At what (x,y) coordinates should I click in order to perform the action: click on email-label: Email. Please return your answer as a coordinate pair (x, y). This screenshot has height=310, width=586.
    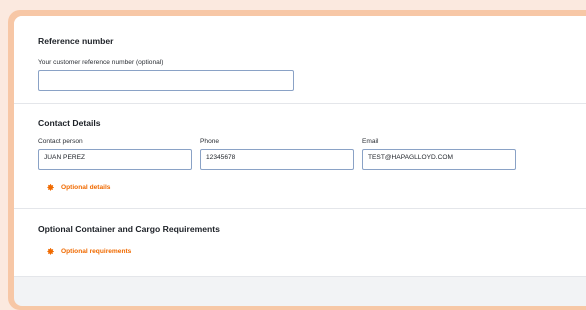
    Looking at the image, I should click on (370, 141).